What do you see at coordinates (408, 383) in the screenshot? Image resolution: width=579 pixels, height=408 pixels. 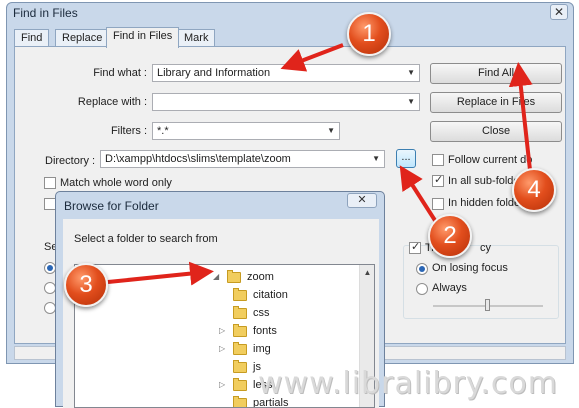 I see `watermark: www.libralibry.com` at bounding box center [408, 383].